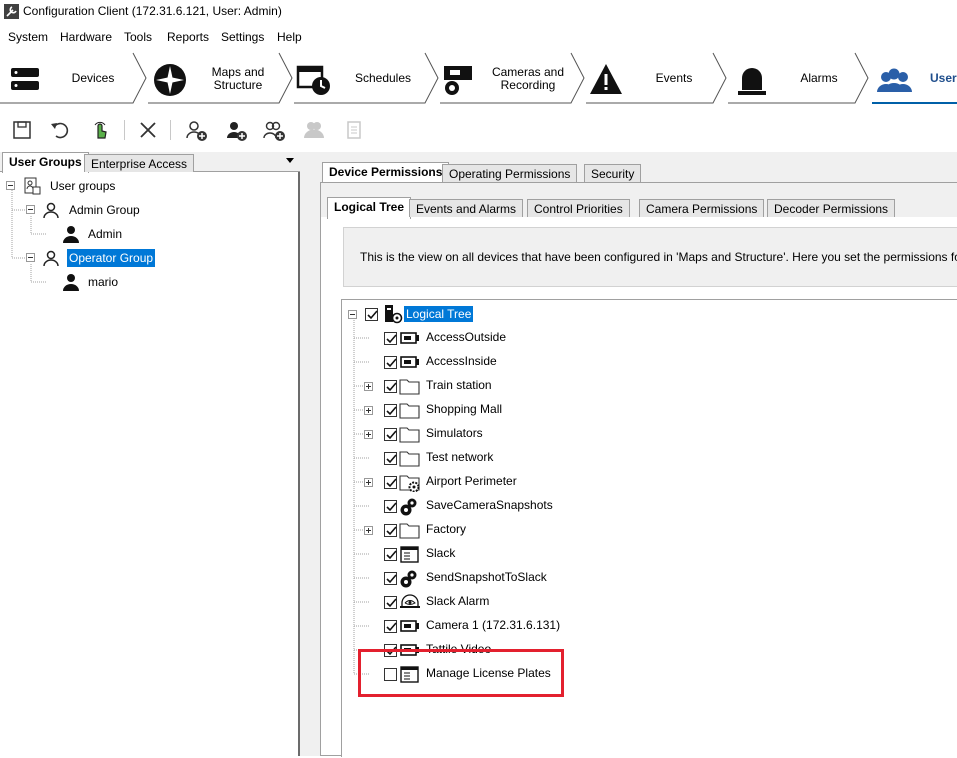  What do you see at coordinates (28, 37) in the screenshot?
I see `menu-system: System` at bounding box center [28, 37].